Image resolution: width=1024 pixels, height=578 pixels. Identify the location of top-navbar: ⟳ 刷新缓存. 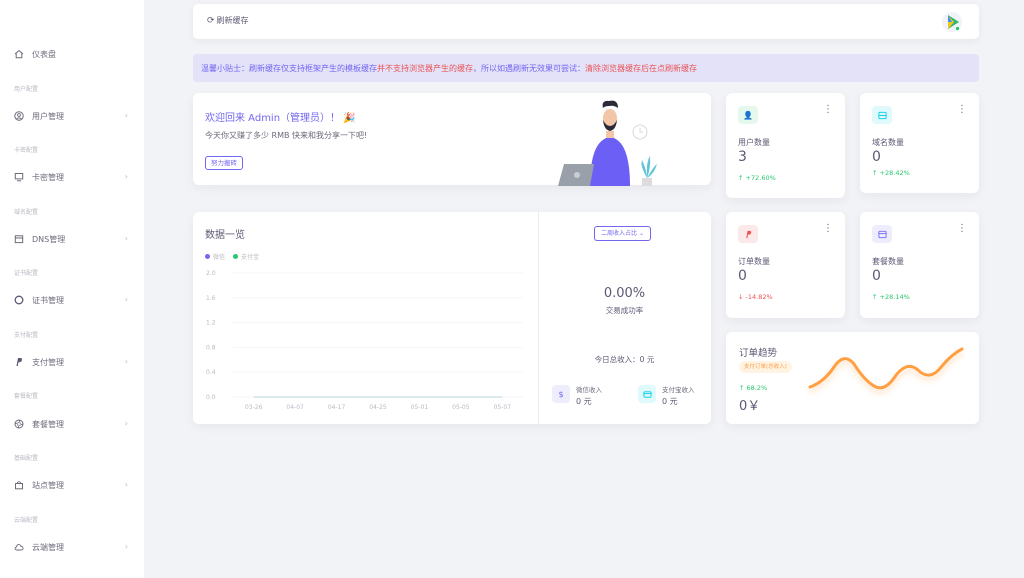
(586, 21).